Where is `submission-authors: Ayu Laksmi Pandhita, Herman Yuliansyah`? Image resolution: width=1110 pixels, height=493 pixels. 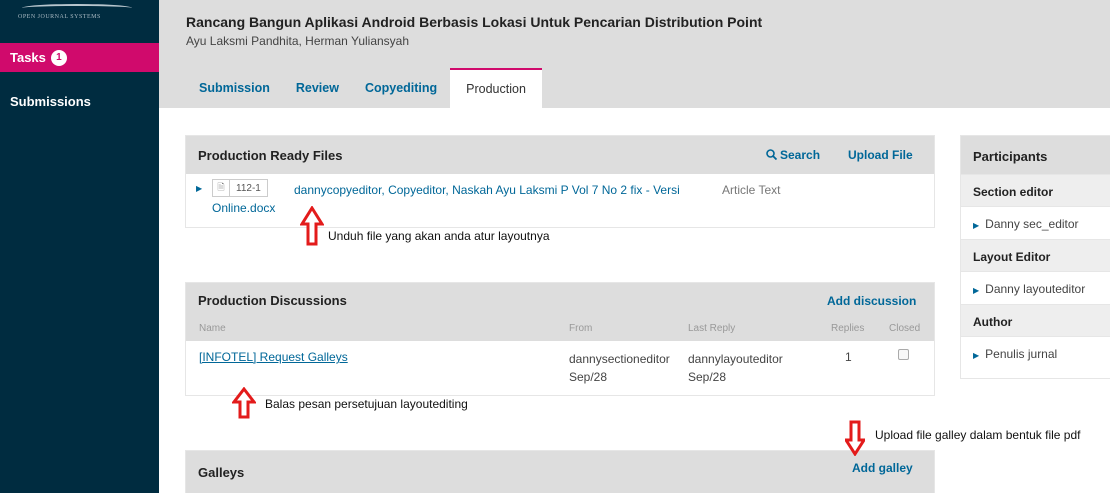 submission-authors: Ayu Laksmi Pandhita, Herman Yuliansyah is located at coordinates (298, 41).